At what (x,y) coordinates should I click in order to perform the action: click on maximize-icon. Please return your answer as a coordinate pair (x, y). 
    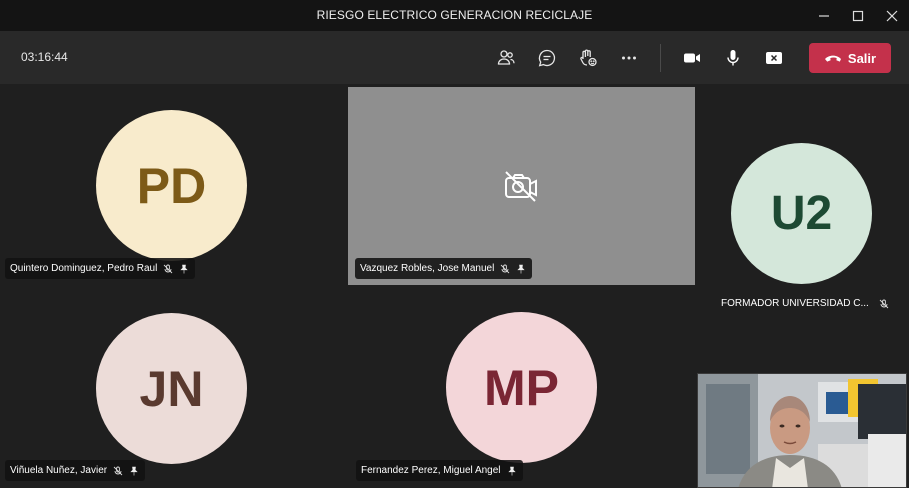
    Looking at the image, I should click on (858, 15).